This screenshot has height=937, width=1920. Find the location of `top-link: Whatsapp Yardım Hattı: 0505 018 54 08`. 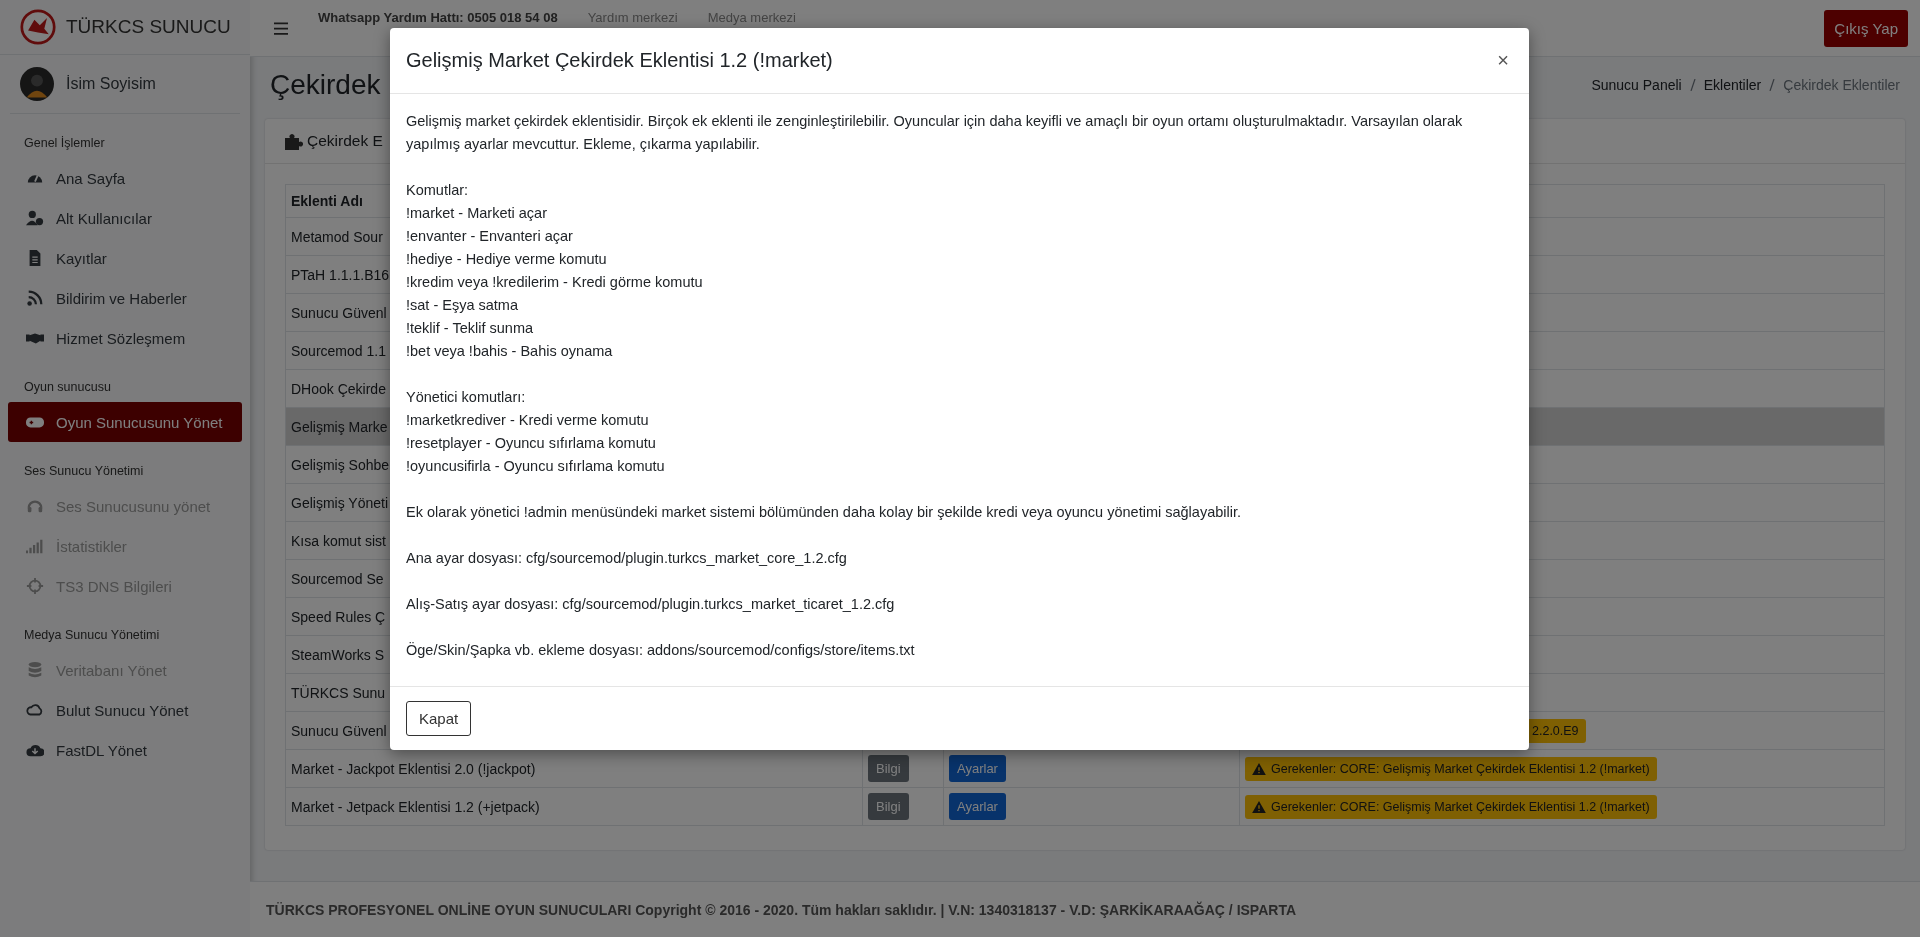

top-link: Whatsapp Yardım Hattı: 0505 018 54 08 is located at coordinates (438, 18).